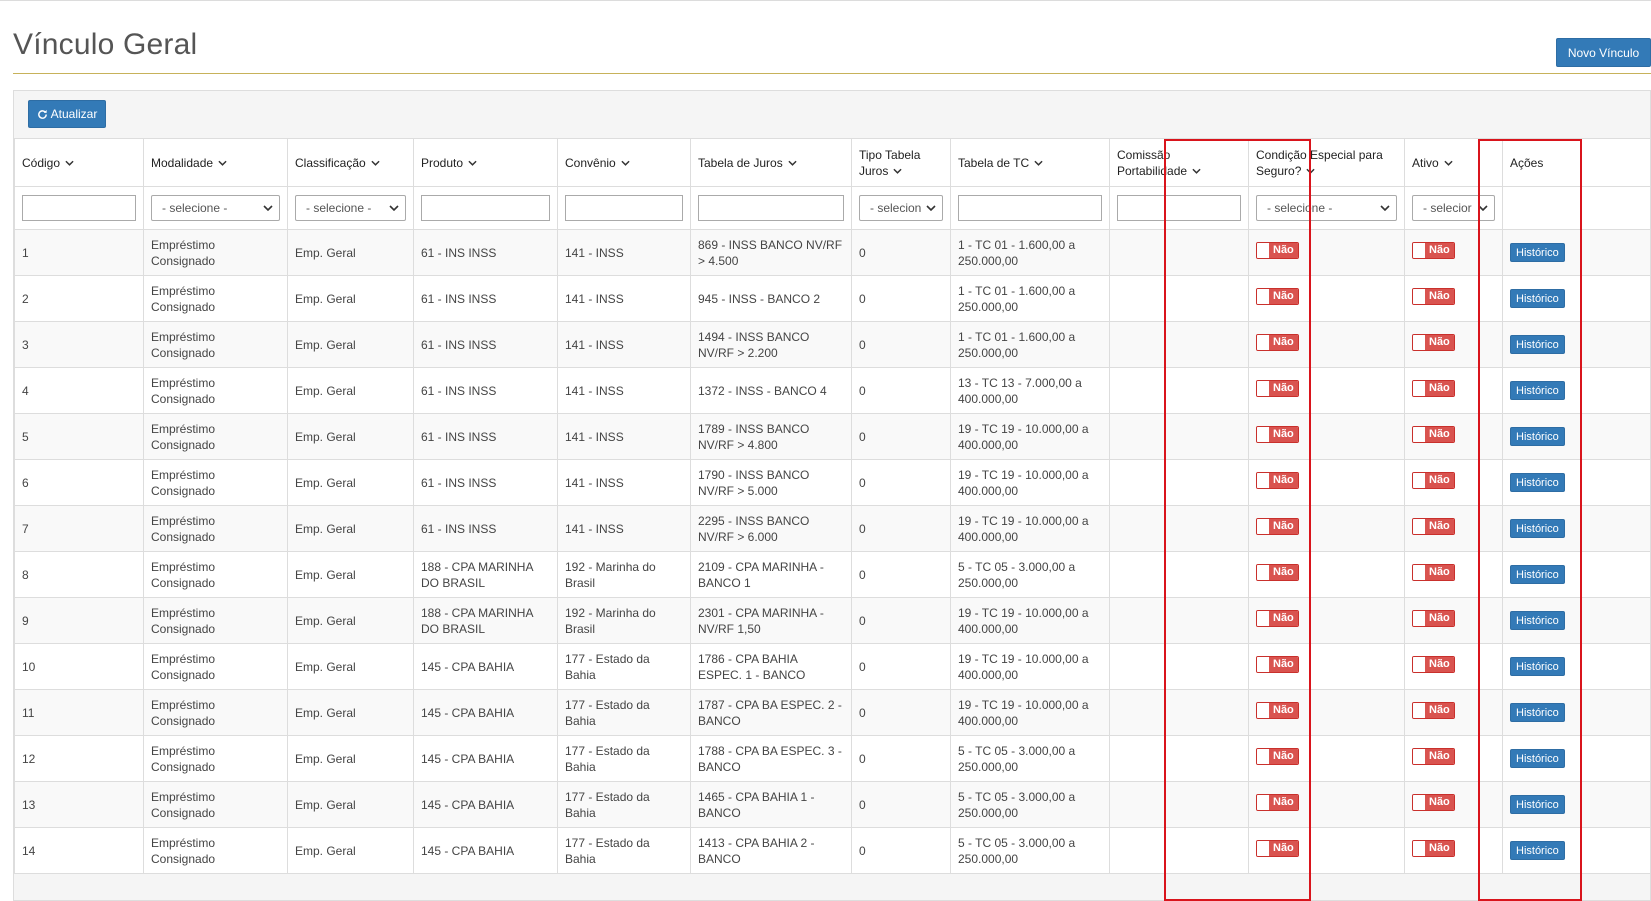 The image size is (1651, 901). I want to click on col-header-tabela-juros: Tabela de Juros, so click(771, 162).